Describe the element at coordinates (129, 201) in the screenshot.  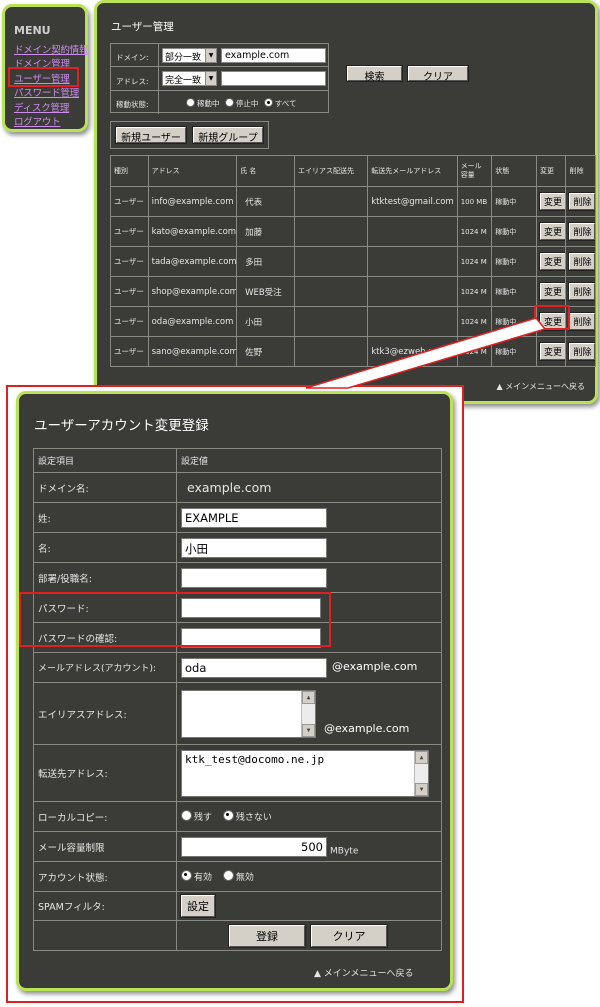
I see `cell-type: ユーザー` at that location.